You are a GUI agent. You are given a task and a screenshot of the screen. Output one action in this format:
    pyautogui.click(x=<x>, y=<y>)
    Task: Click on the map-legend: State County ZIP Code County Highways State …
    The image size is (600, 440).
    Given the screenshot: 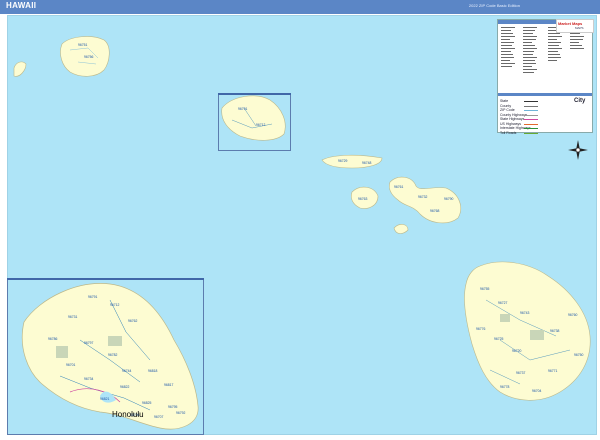 What is the action you would take?
    pyautogui.click(x=545, y=77)
    